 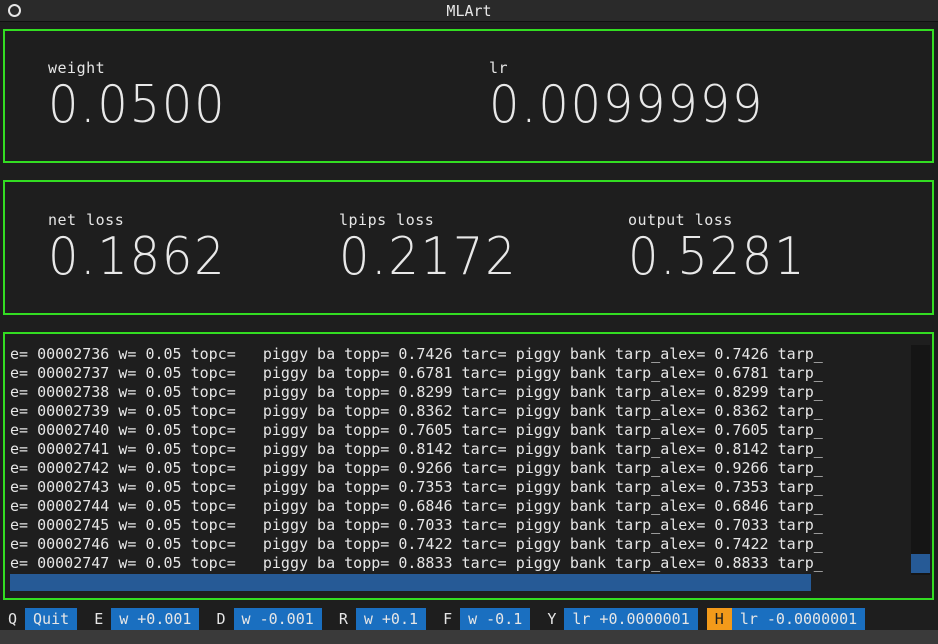 What do you see at coordinates (137, 257) in the screenshot?
I see `net-loss-value: 0.1862` at bounding box center [137, 257].